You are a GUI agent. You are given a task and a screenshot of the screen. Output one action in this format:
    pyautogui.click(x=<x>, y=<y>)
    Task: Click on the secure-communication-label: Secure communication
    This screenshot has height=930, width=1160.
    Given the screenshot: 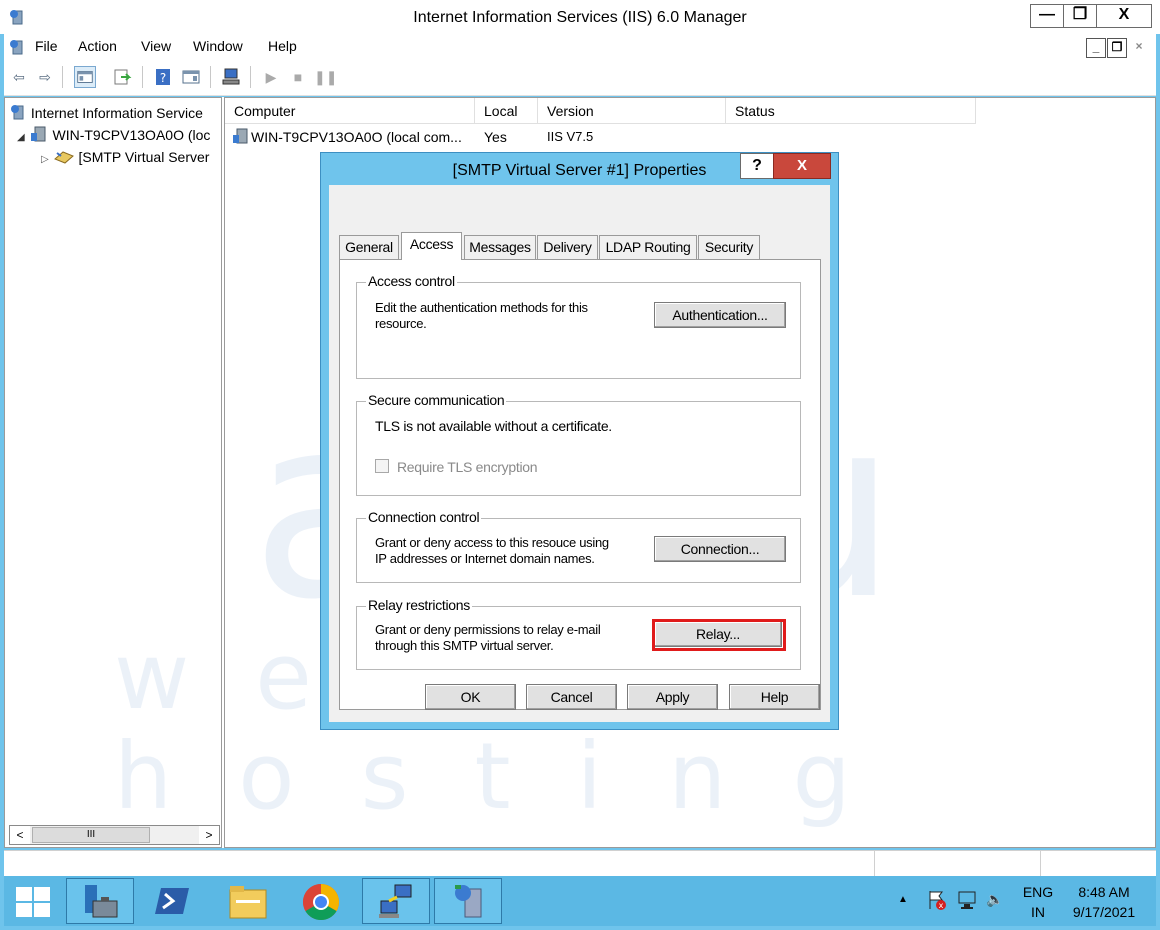 What is the action you would take?
    pyautogui.click(x=436, y=400)
    